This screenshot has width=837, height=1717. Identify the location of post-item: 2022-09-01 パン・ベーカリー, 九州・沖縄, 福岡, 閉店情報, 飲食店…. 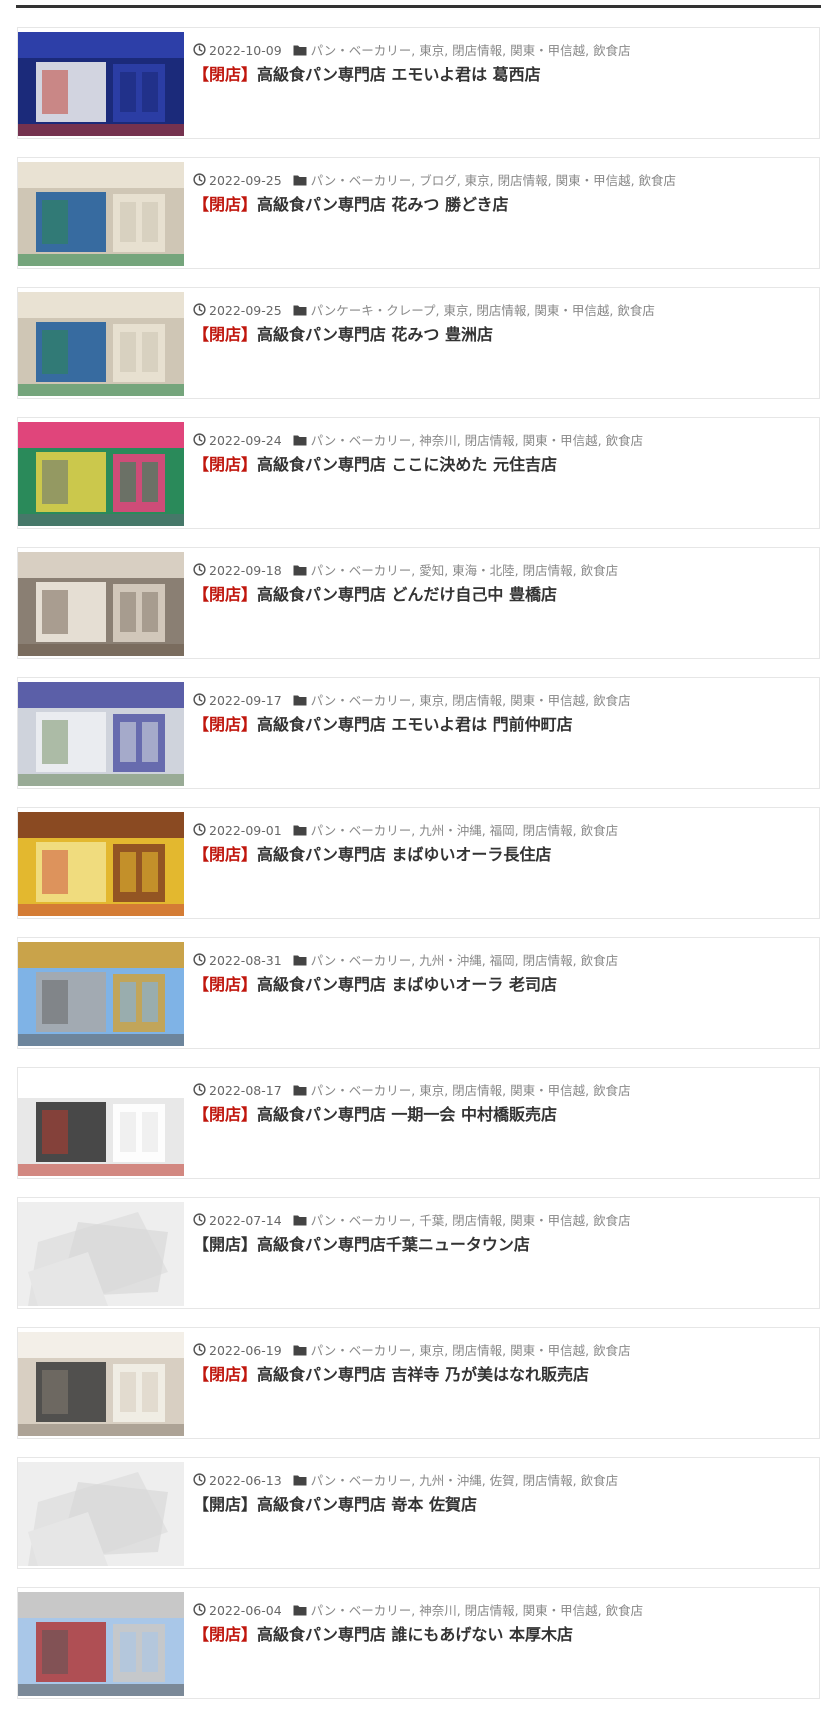
(418, 863).